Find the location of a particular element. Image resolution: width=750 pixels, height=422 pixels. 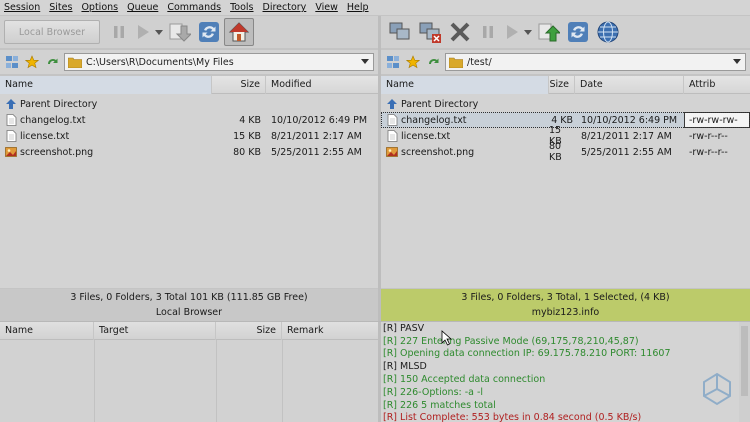

local-list-header: Name Size Modified is located at coordinates (189, 84).